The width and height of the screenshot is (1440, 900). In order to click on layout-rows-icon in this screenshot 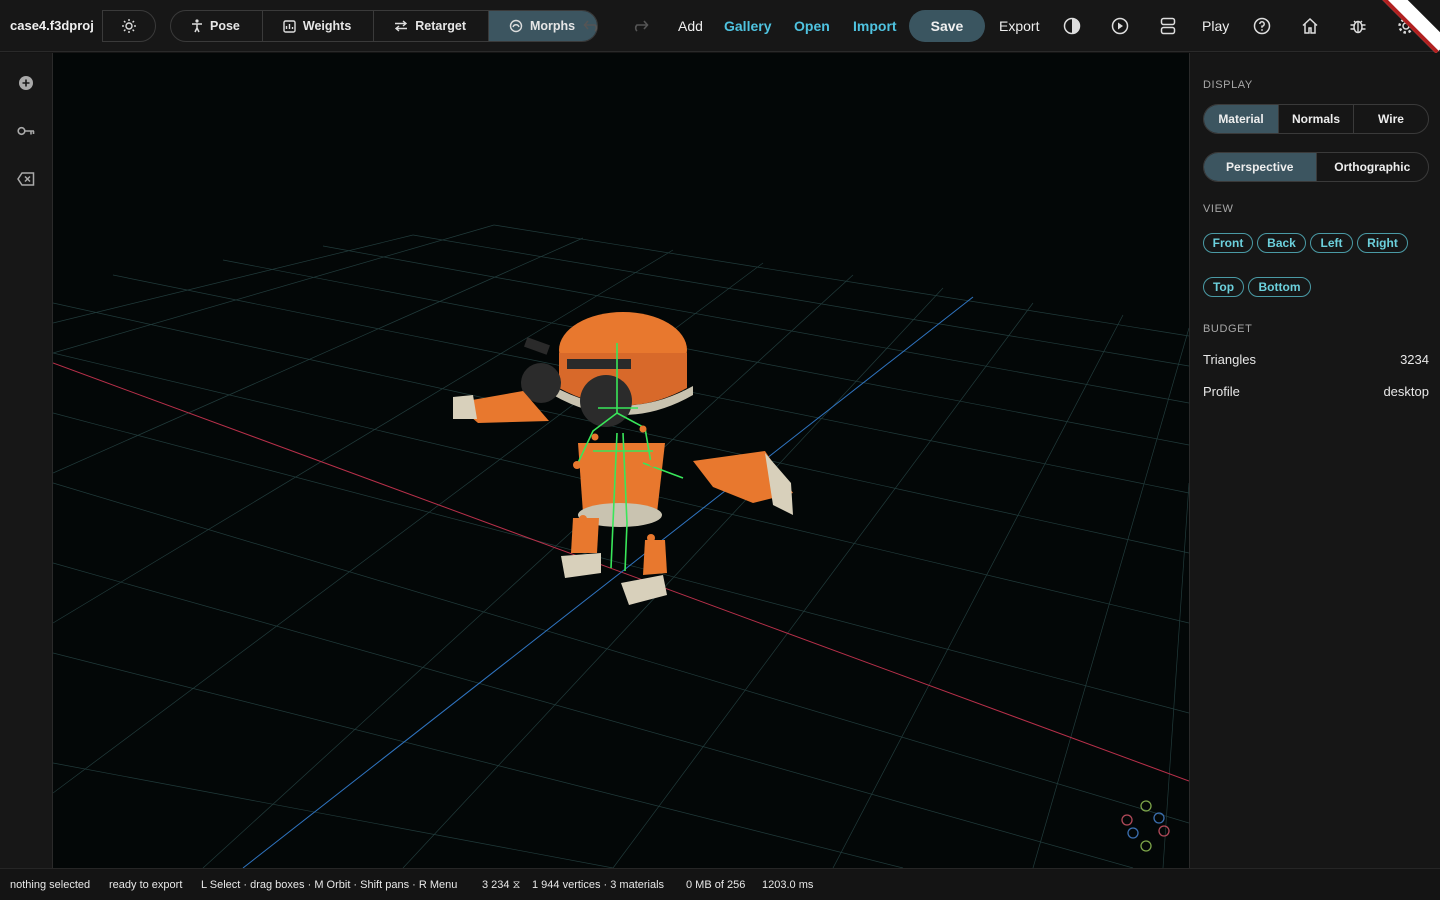, I will do `click(1168, 26)`.